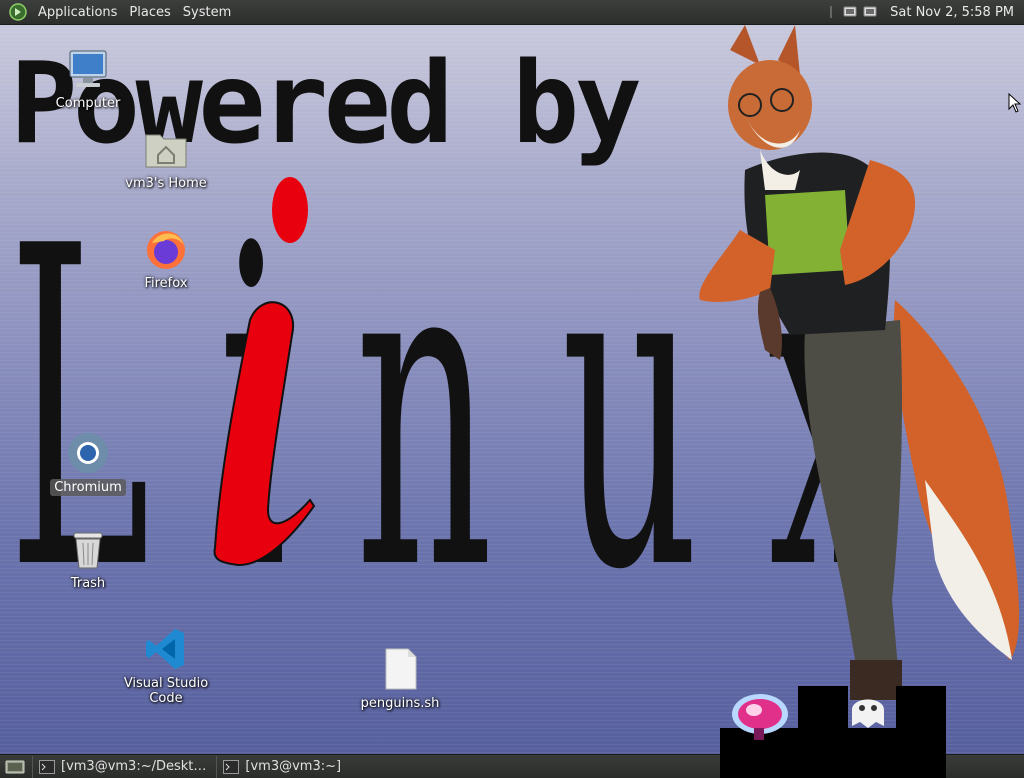  I want to click on computer-icon, so click(88, 68).